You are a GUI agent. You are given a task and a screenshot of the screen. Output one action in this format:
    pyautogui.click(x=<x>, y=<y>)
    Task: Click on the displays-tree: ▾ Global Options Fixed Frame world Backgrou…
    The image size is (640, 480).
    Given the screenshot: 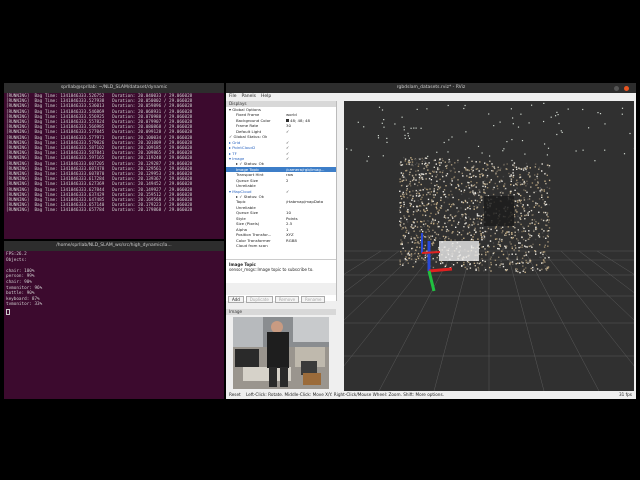 What is the action you would take?
    pyautogui.click(x=281, y=183)
    